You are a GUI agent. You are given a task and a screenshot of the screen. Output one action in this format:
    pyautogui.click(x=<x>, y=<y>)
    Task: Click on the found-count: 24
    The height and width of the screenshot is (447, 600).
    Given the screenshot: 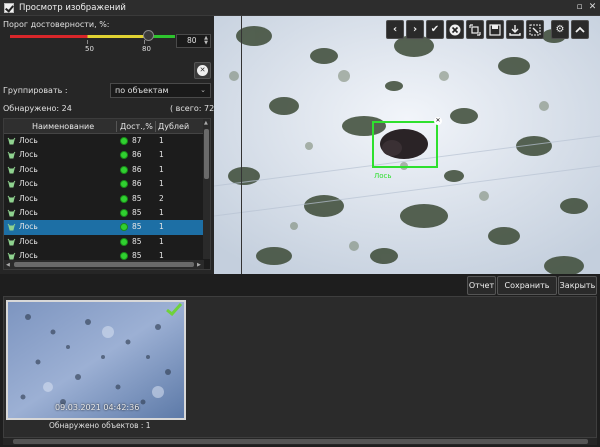 What is the action you would take?
    pyautogui.click(x=66, y=108)
    